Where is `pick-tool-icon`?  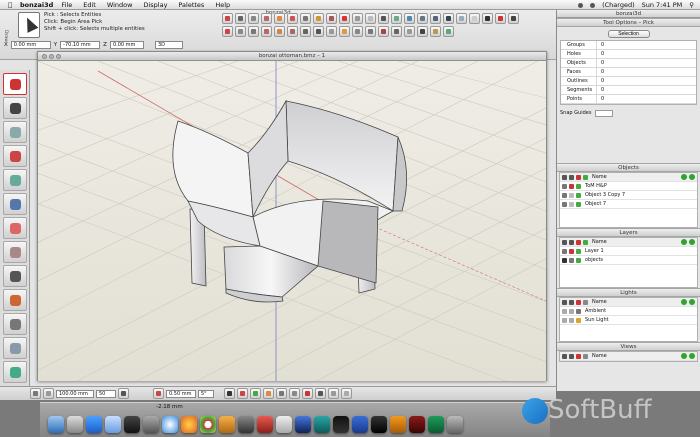
pick-tool-icon is located at coordinates (29, 25).